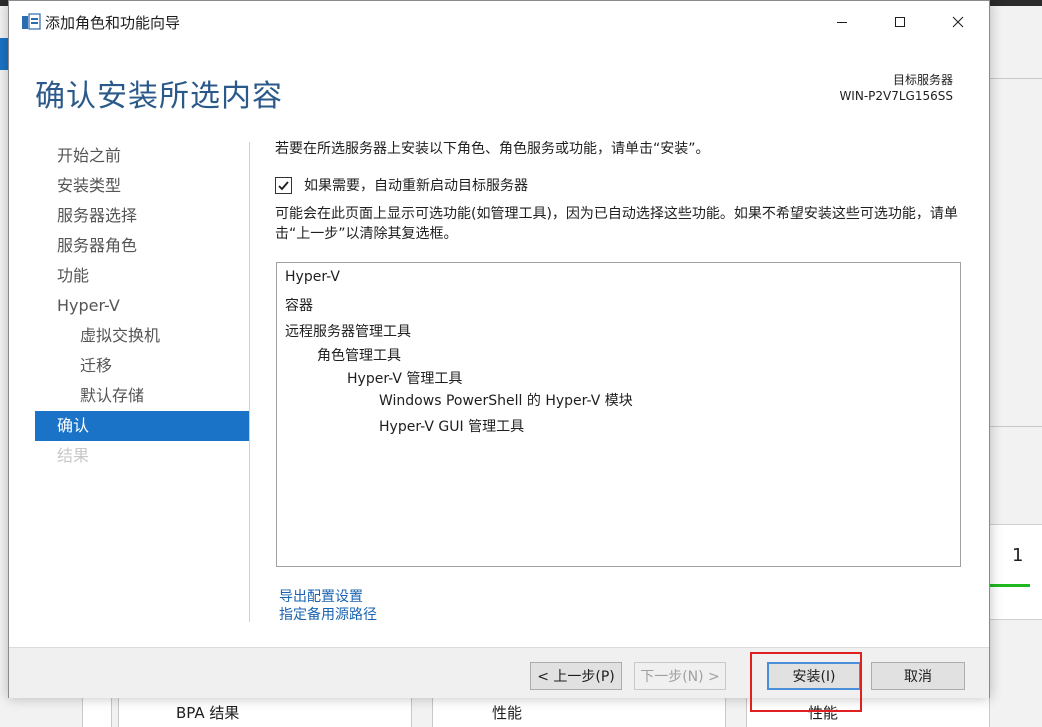 This screenshot has width=1042, height=727. I want to click on intro-text: 若要在所选服务器上安装以下角色、角色服务或功能，请单击“安装”。, so click(492, 149).